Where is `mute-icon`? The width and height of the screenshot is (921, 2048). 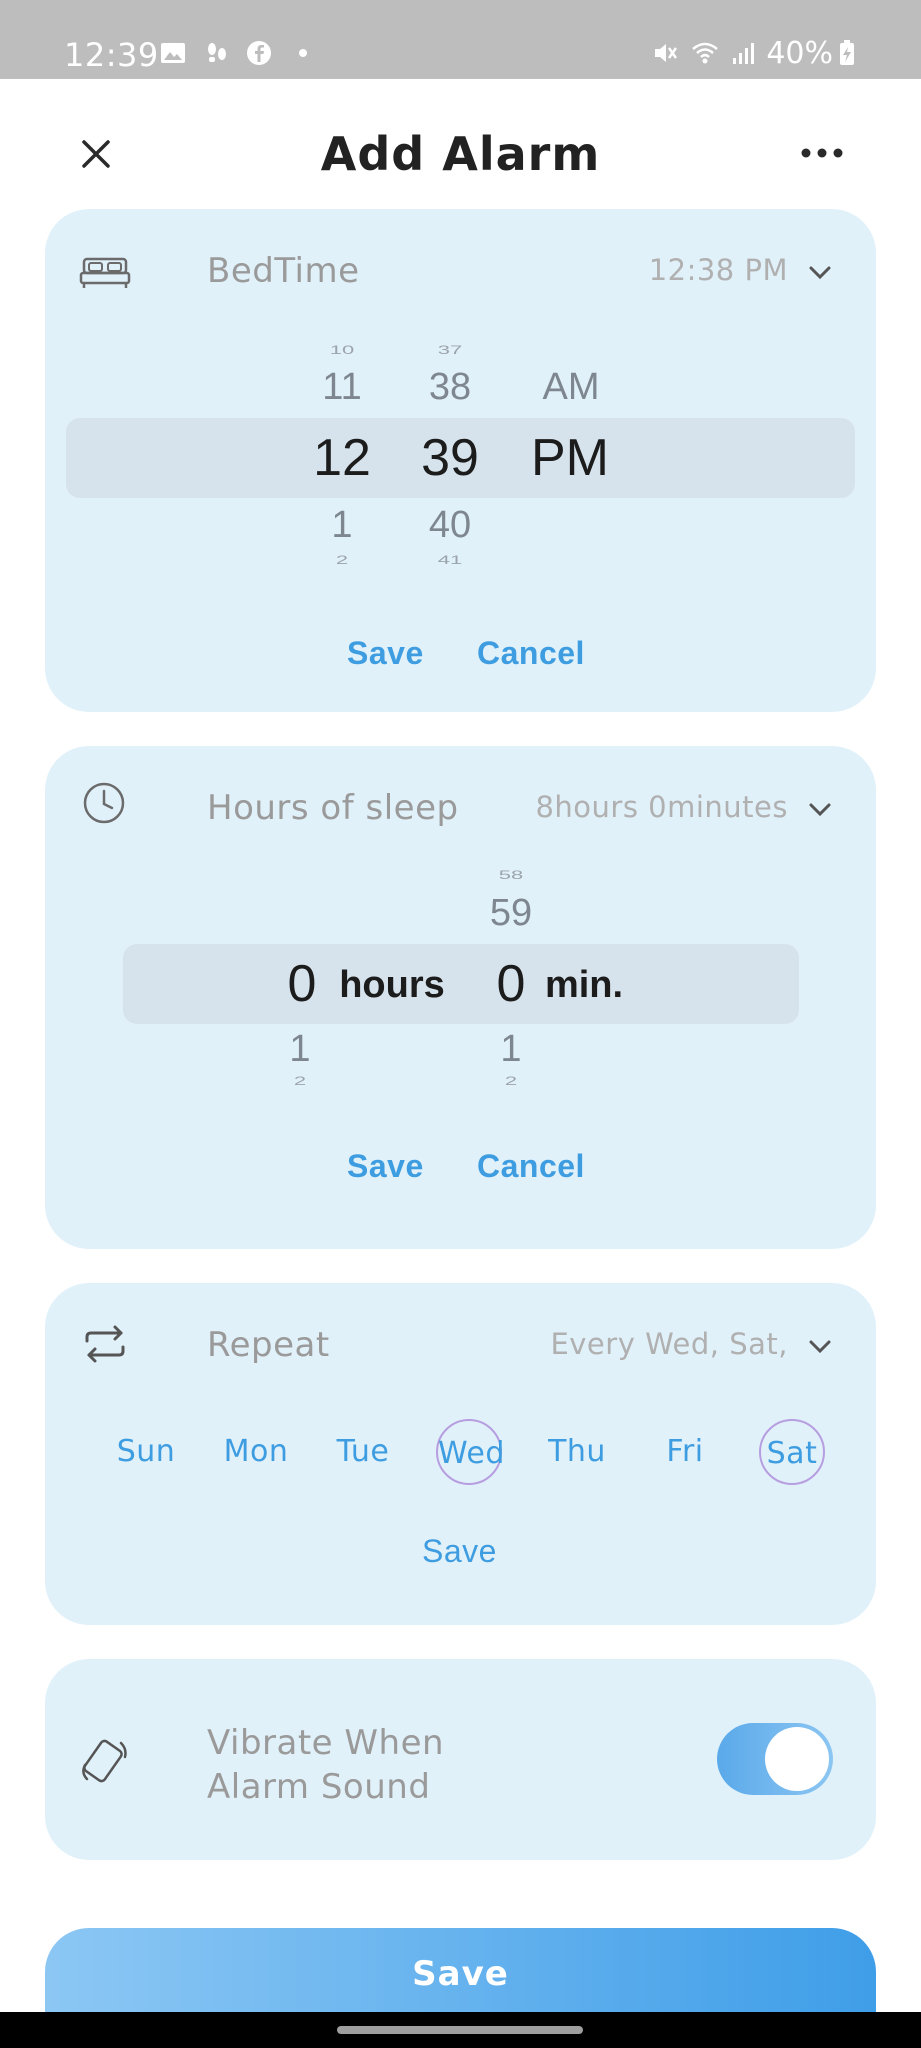 mute-icon is located at coordinates (666, 53).